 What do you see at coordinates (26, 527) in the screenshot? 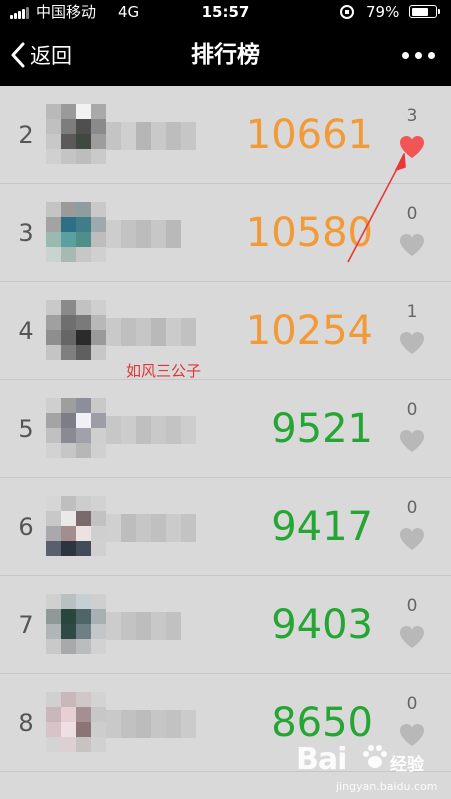
I see `rank-number: 6` at bounding box center [26, 527].